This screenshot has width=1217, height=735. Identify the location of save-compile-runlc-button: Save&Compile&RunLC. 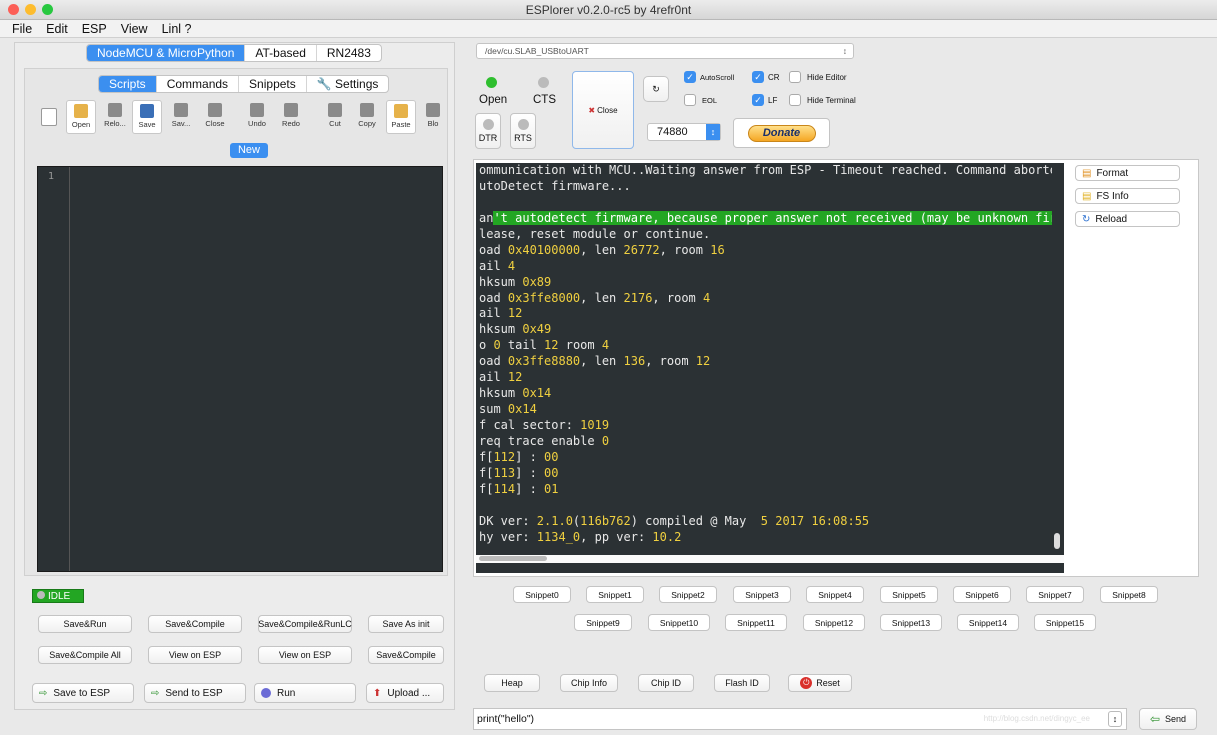
(305, 624).